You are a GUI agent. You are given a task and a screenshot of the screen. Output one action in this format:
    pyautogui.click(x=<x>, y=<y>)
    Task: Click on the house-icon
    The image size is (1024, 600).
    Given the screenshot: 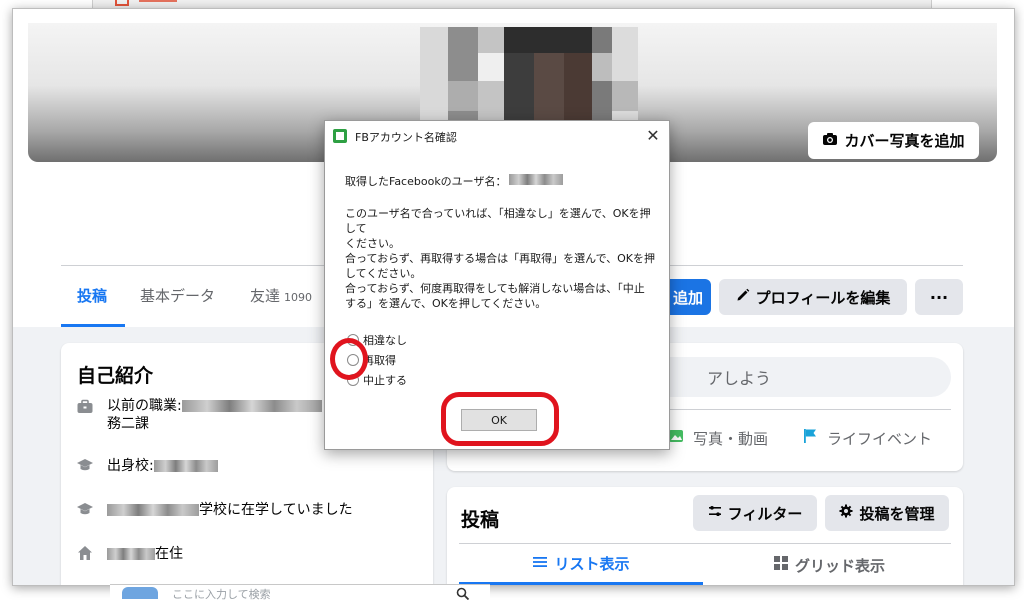 What is the action you would take?
    pyautogui.click(x=85, y=553)
    